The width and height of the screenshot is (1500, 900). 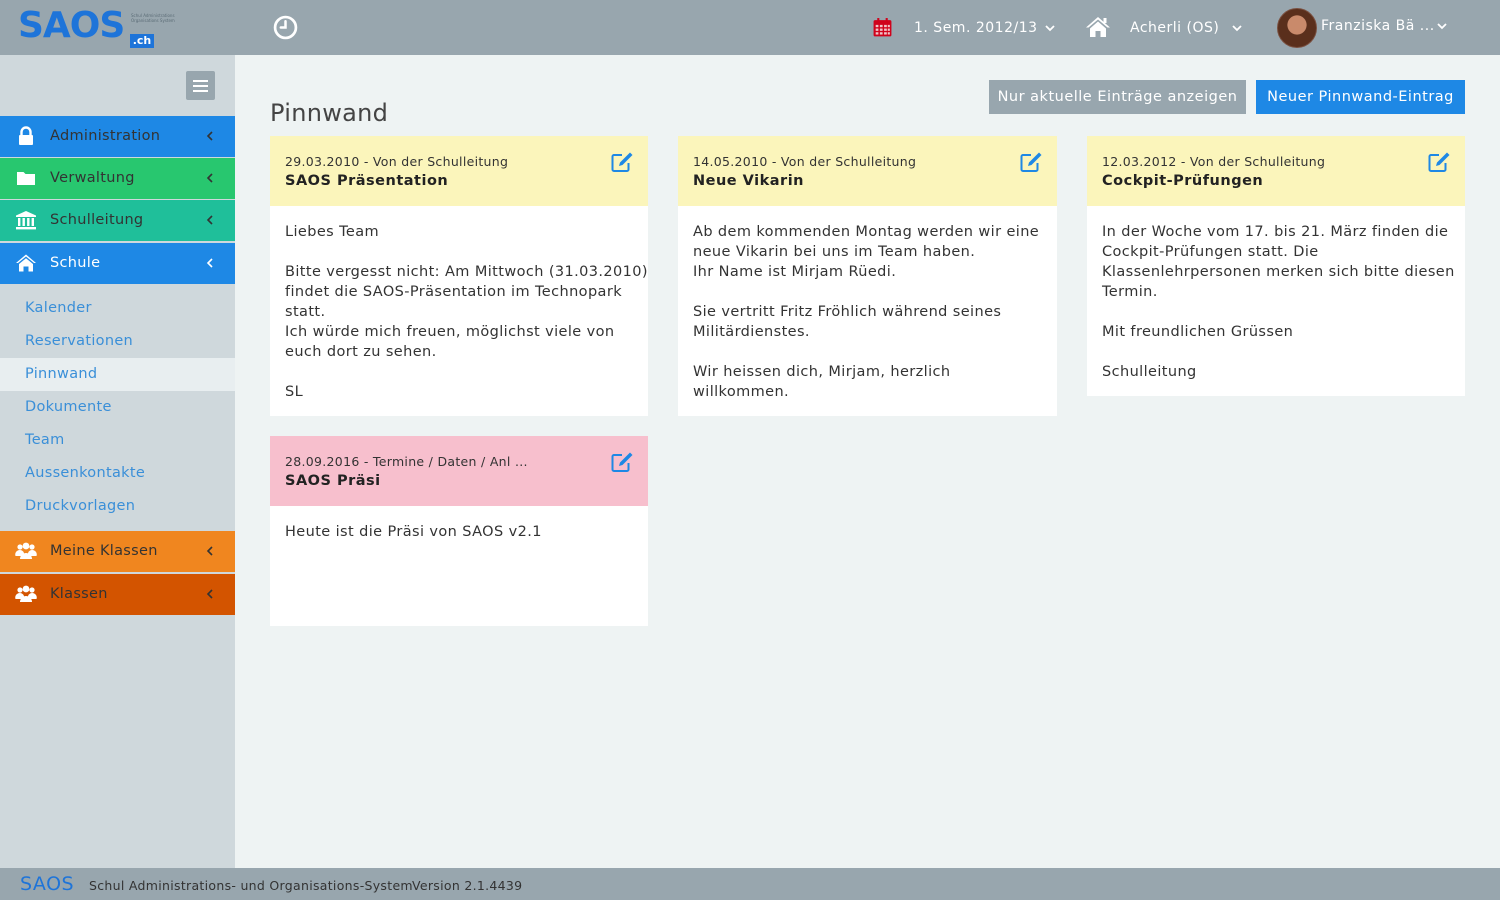 What do you see at coordinates (105, 136) in the screenshot?
I see `sidebar-item-label: Administration` at bounding box center [105, 136].